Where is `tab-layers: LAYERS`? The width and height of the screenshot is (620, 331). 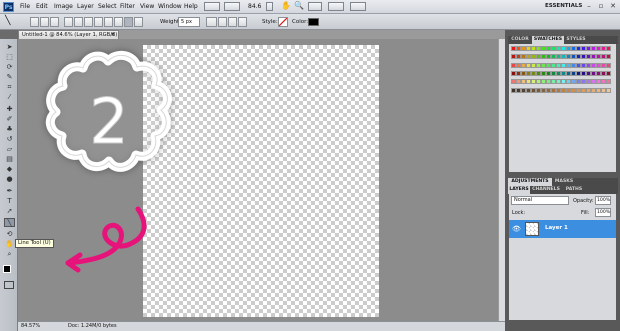
tab-layers: LAYERS is located at coordinates (519, 190).